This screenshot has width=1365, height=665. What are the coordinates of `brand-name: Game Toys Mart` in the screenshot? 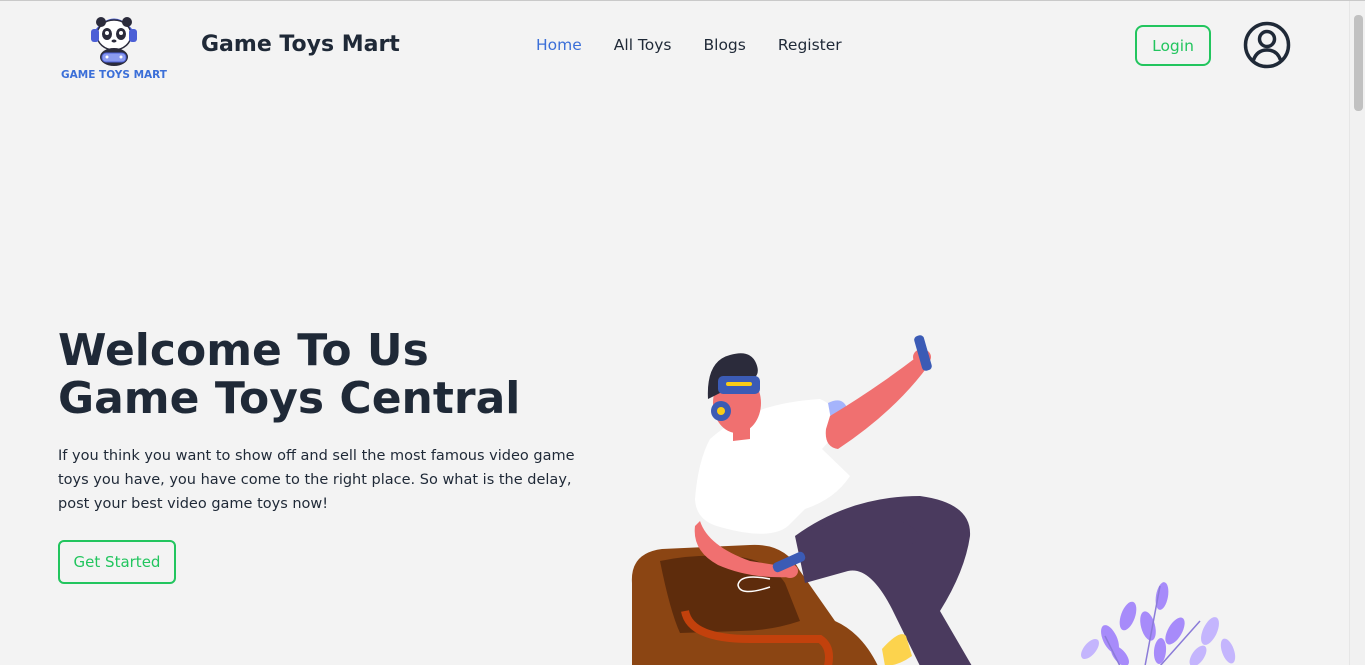 It's located at (300, 44).